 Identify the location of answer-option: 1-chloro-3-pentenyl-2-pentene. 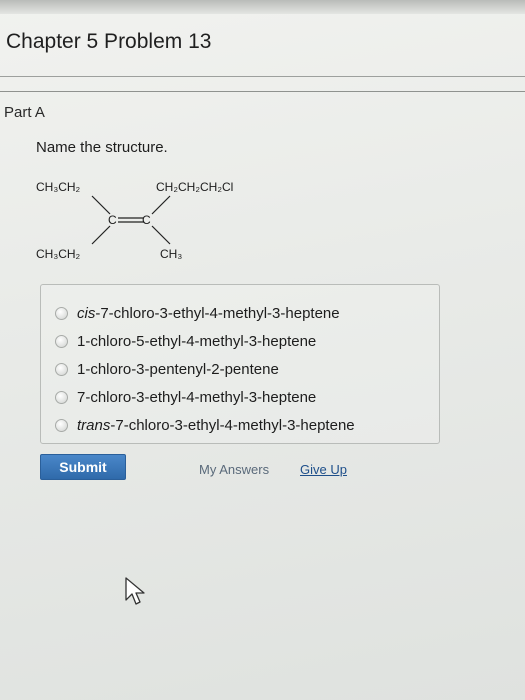
(167, 369).